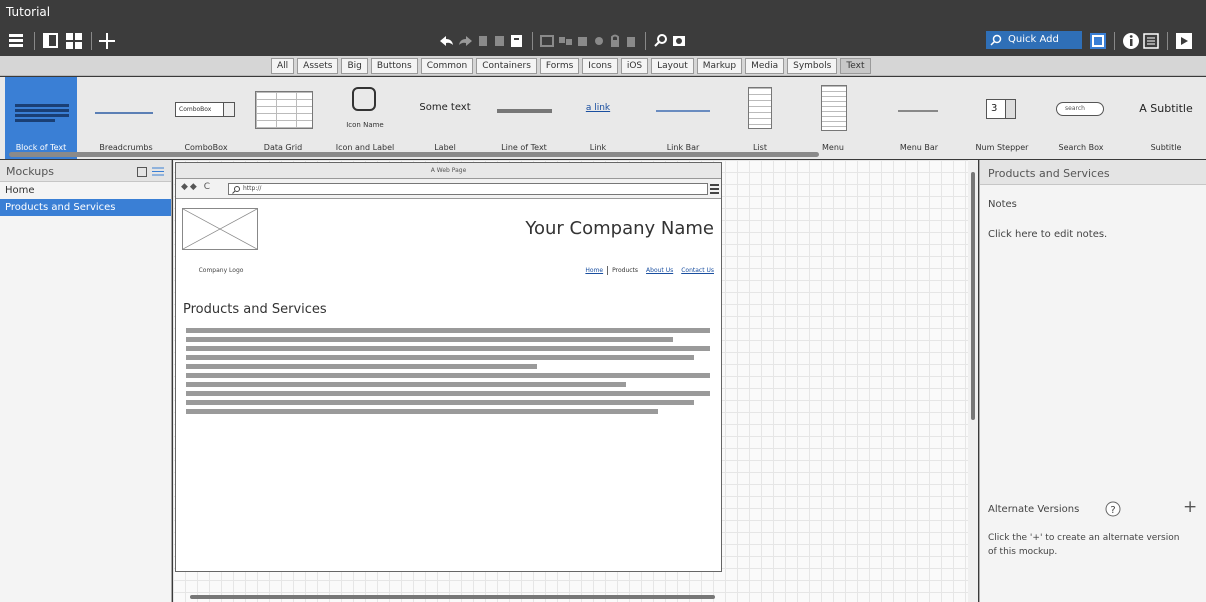 This screenshot has width=1206, height=602. I want to click on inspector-header: Products and Services, so click(1093, 172).